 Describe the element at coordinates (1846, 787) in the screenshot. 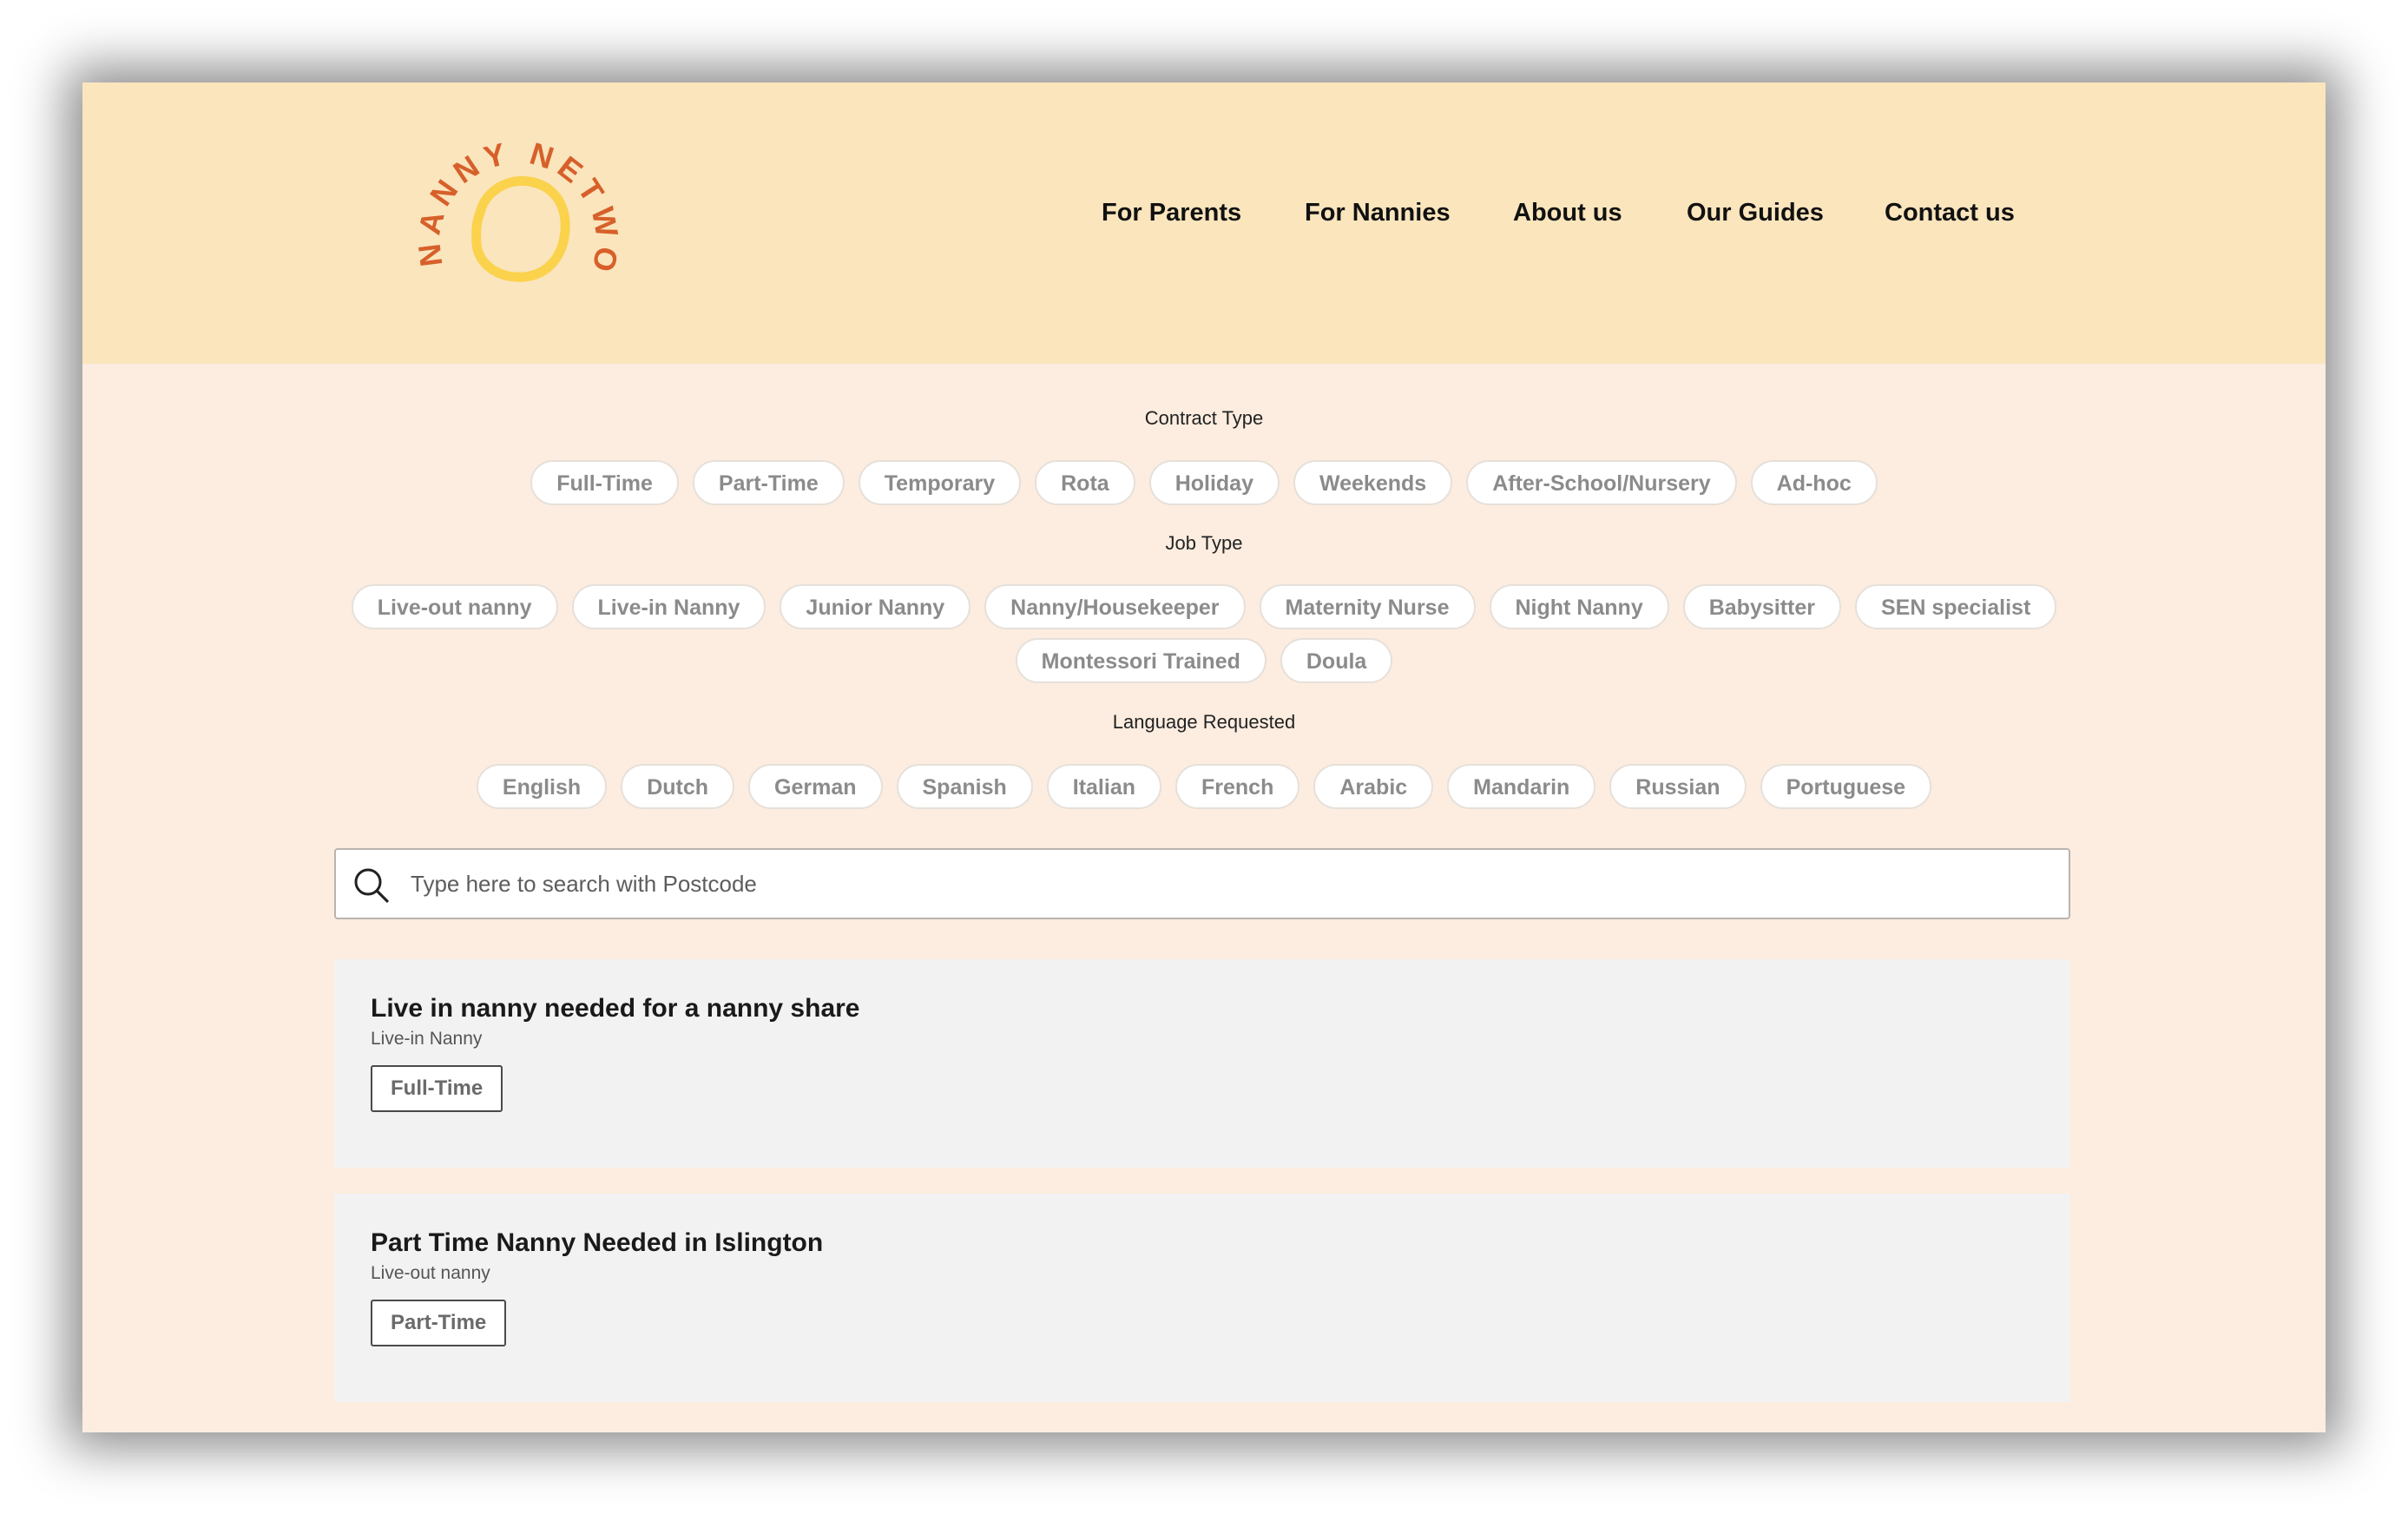

I see `filter-chip-portuguese: Portuguese` at that location.